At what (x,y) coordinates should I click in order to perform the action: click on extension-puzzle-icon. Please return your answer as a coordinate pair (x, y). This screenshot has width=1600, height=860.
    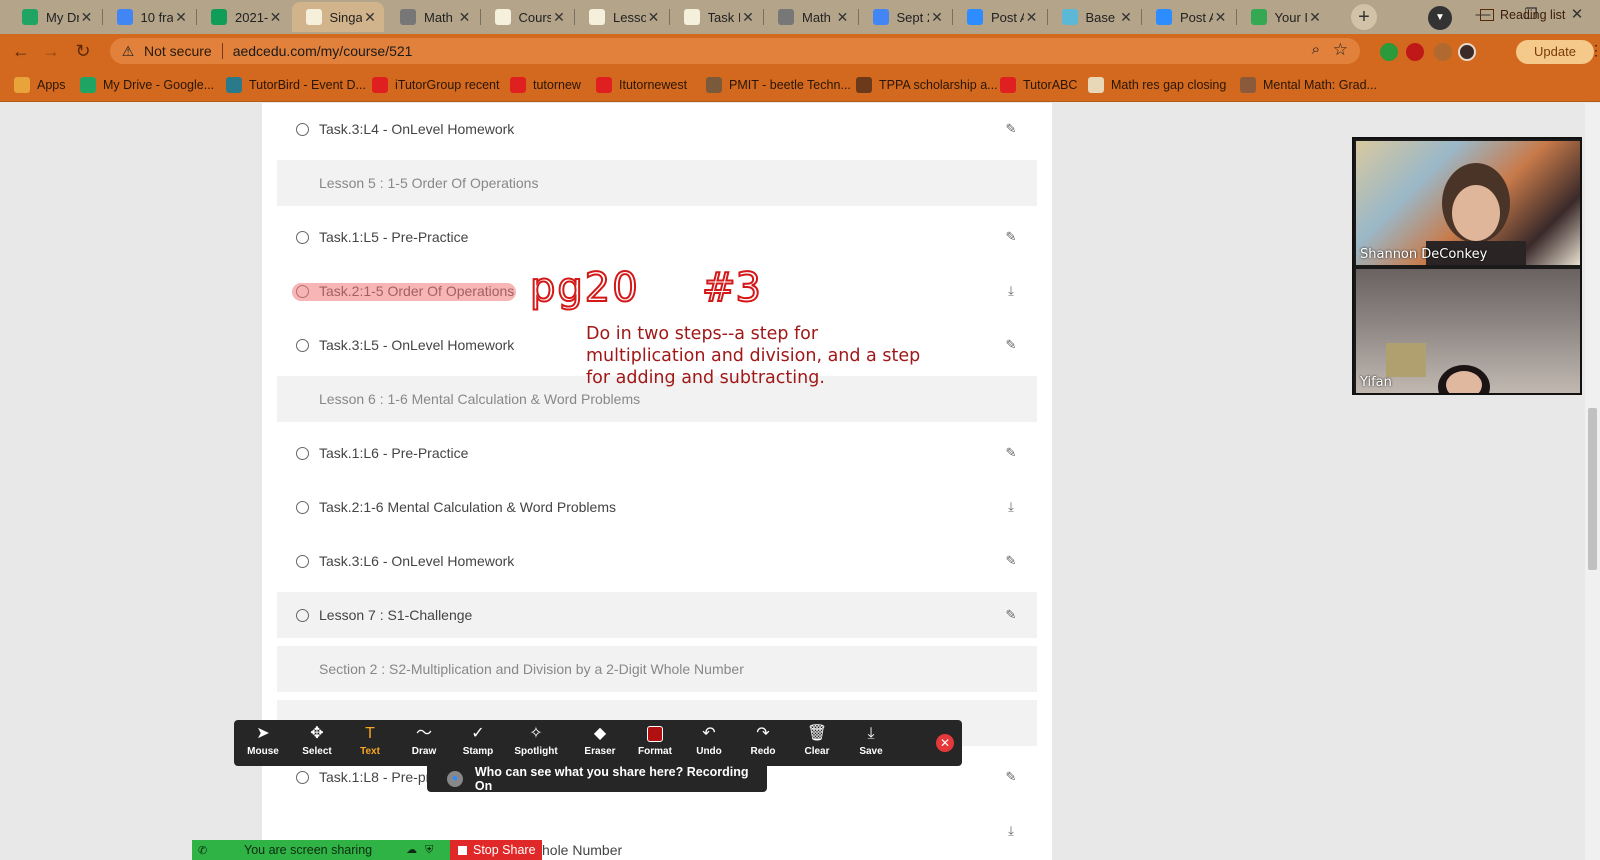
    Looking at the image, I should click on (1389, 52).